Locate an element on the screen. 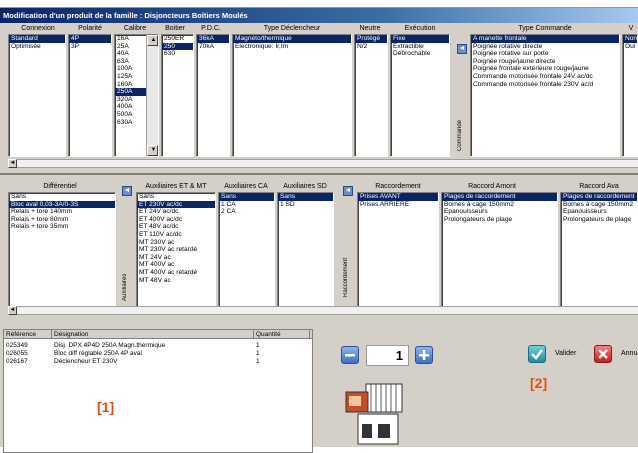  aux-ca-list: Sans 1 CA 2 CA is located at coordinates (246, 251).